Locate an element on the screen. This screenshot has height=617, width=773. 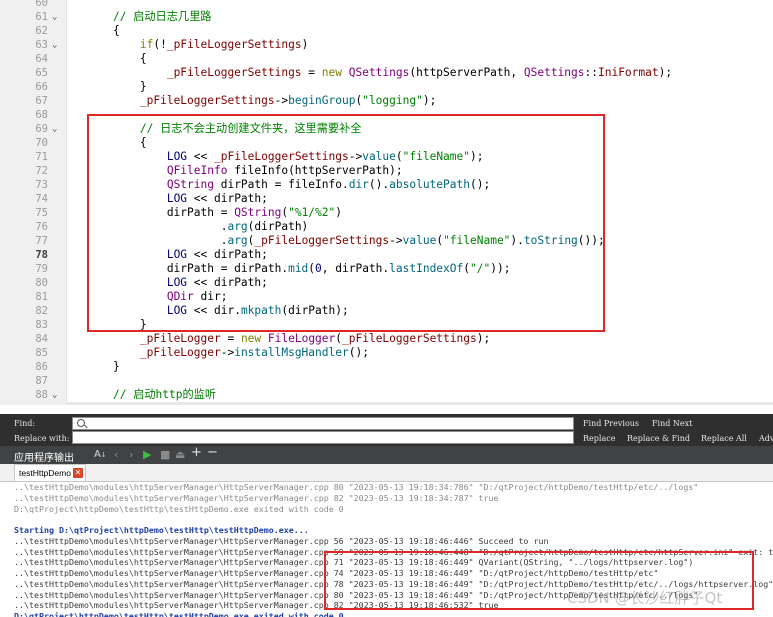
line-number: 69 is located at coordinates (41, 129).